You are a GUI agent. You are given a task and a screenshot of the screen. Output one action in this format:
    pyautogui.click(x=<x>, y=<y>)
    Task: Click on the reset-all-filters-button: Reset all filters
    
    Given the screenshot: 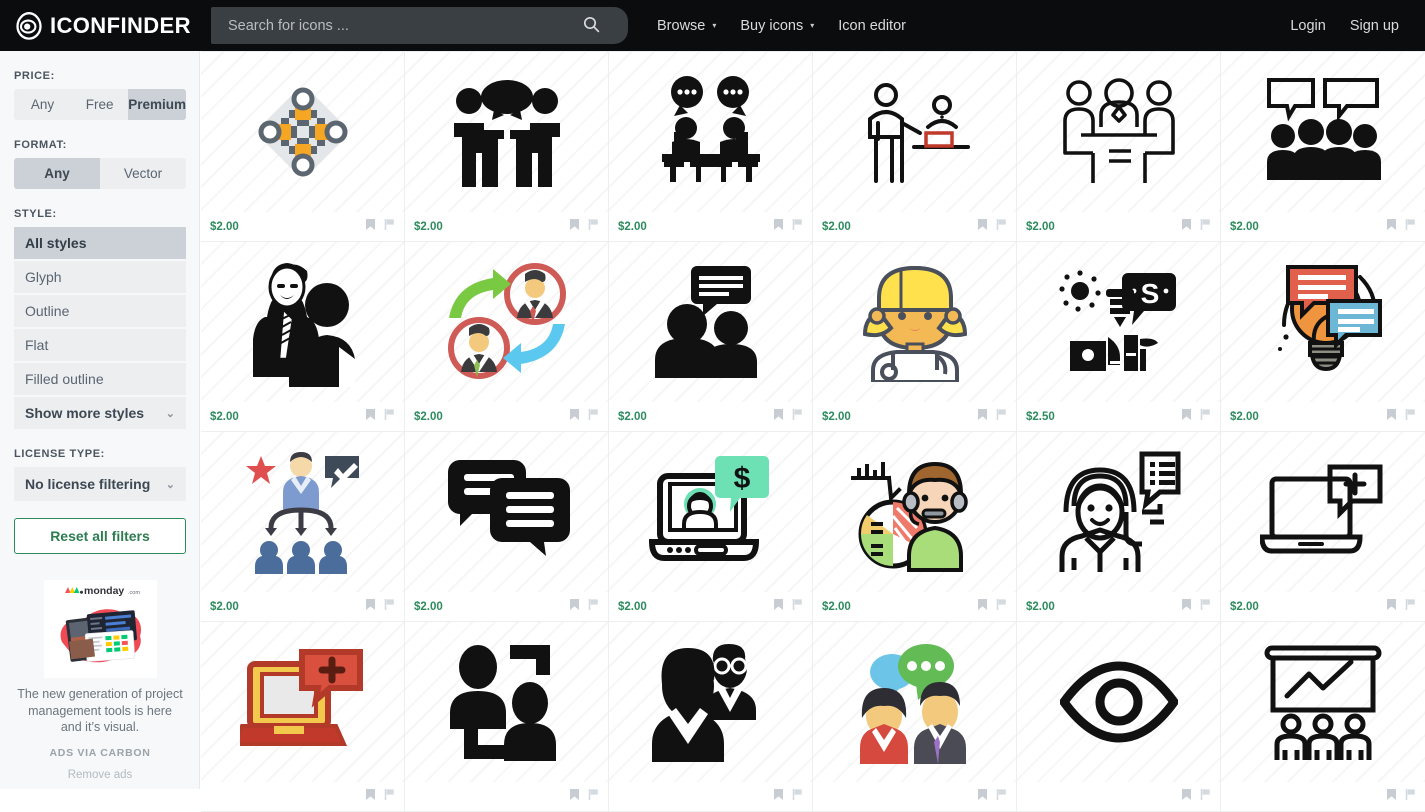 What is the action you would take?
    pyautogui.click(x=100, y=536)
    